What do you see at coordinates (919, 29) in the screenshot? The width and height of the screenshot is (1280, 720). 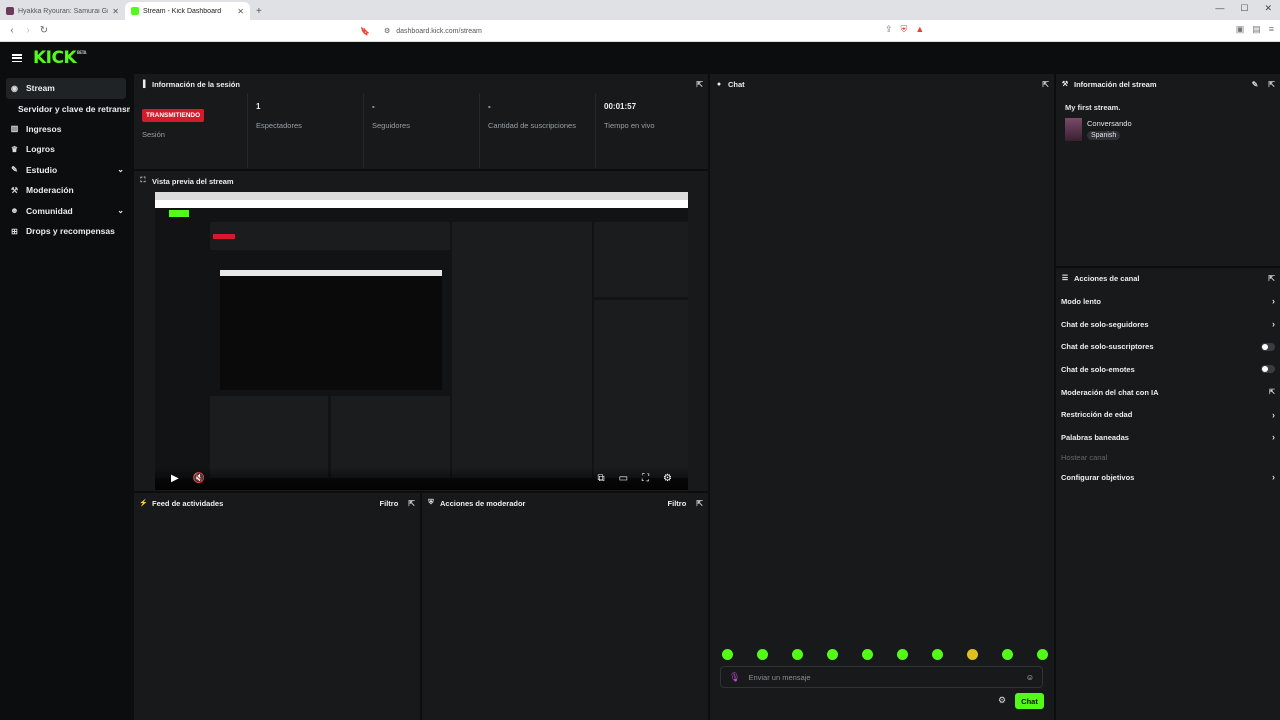 I see `brave-rewards-icon: ▲` at bounding box center [919, 29].